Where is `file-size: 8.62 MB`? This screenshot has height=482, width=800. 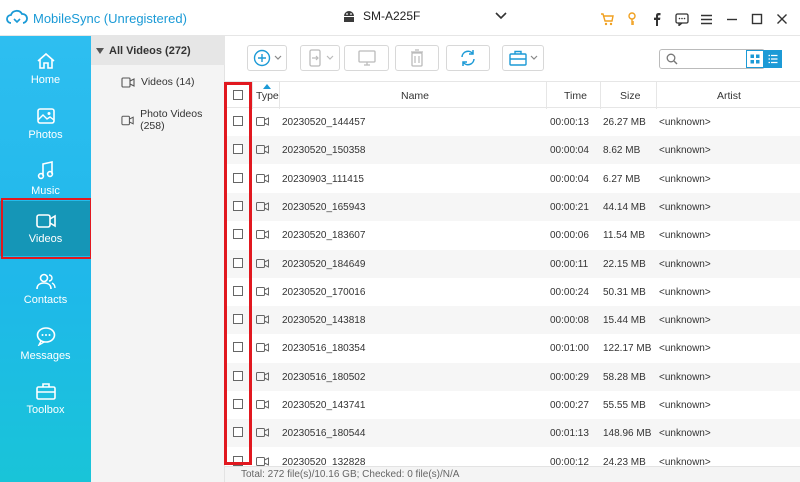 file-size: 8.62 MB is located at coordinates (622, 151).